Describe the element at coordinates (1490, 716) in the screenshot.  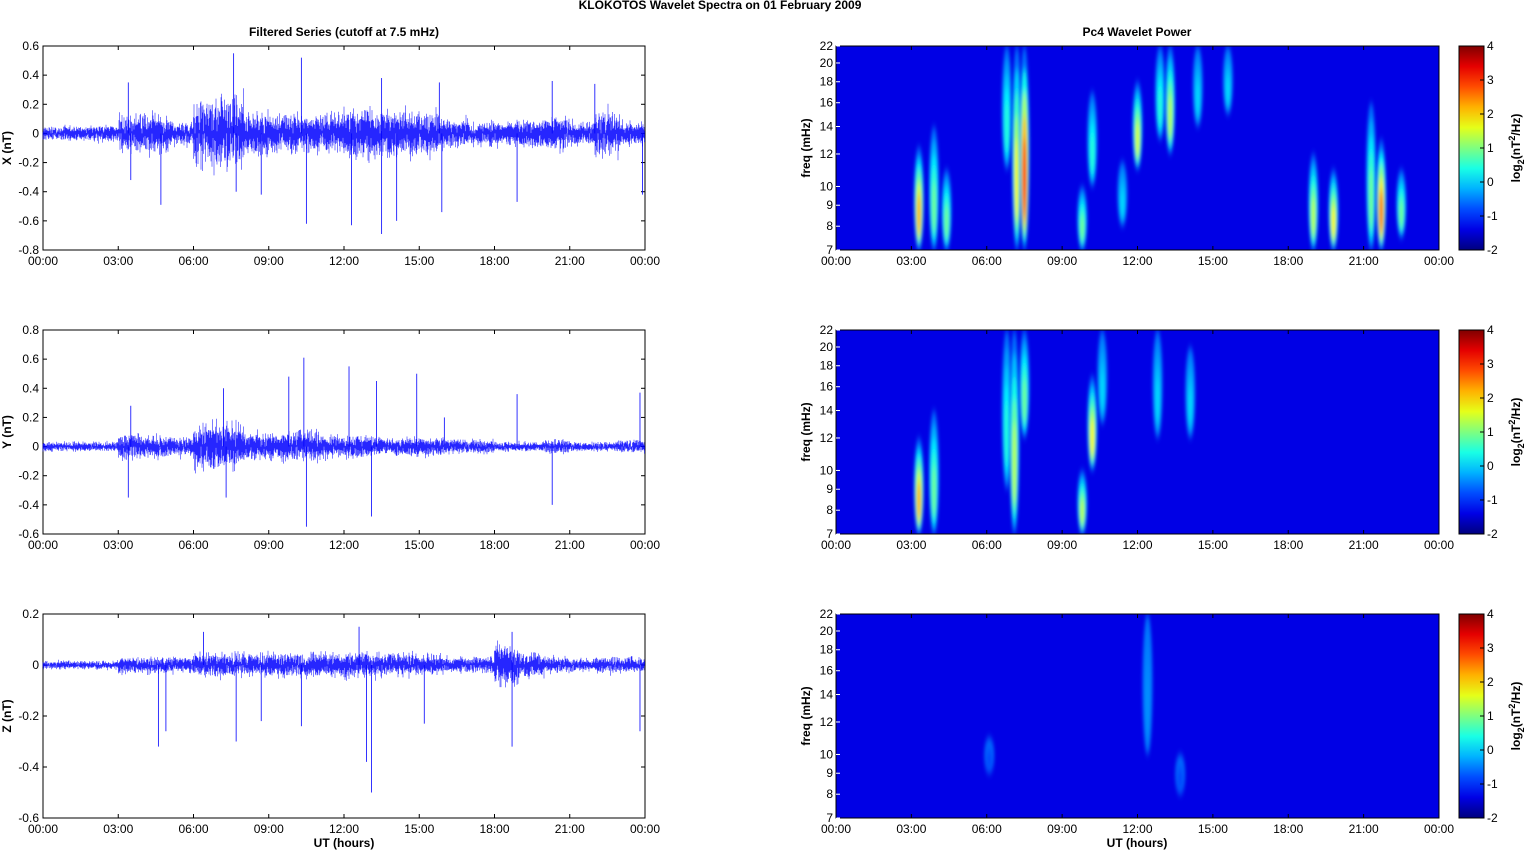
I see `colorbar-tick-label: 1` at that location.